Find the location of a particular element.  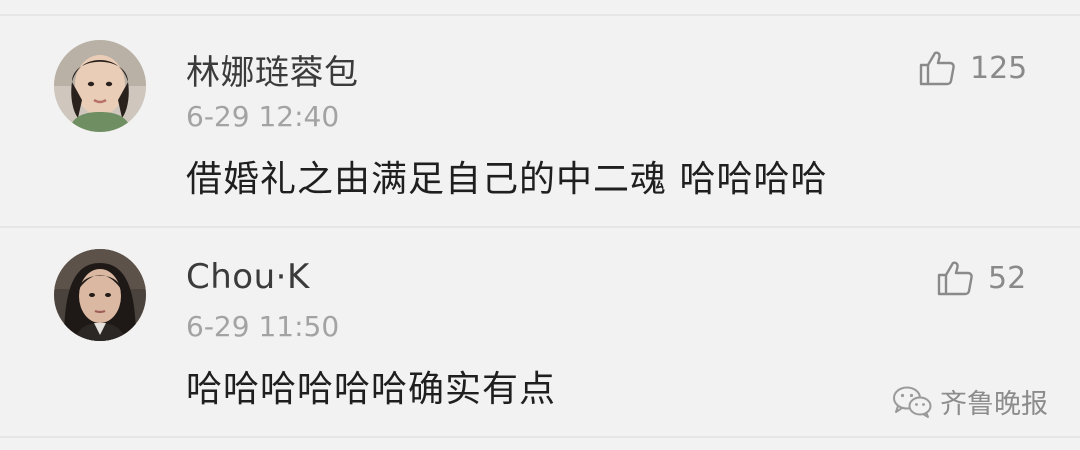

watermark-text: 齐鲁晚报 is located at coordinates (994, 404).